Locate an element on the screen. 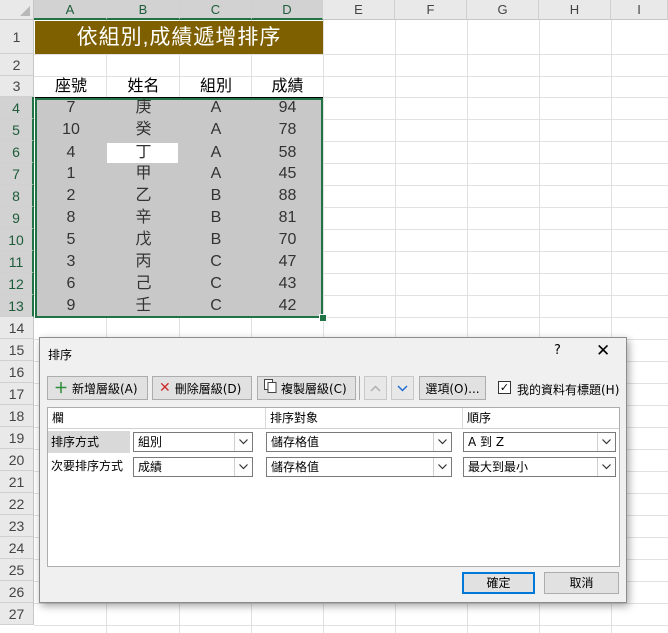 The image size is (668, 633). row-header-15: 15 is located at coordinates (17, 350).